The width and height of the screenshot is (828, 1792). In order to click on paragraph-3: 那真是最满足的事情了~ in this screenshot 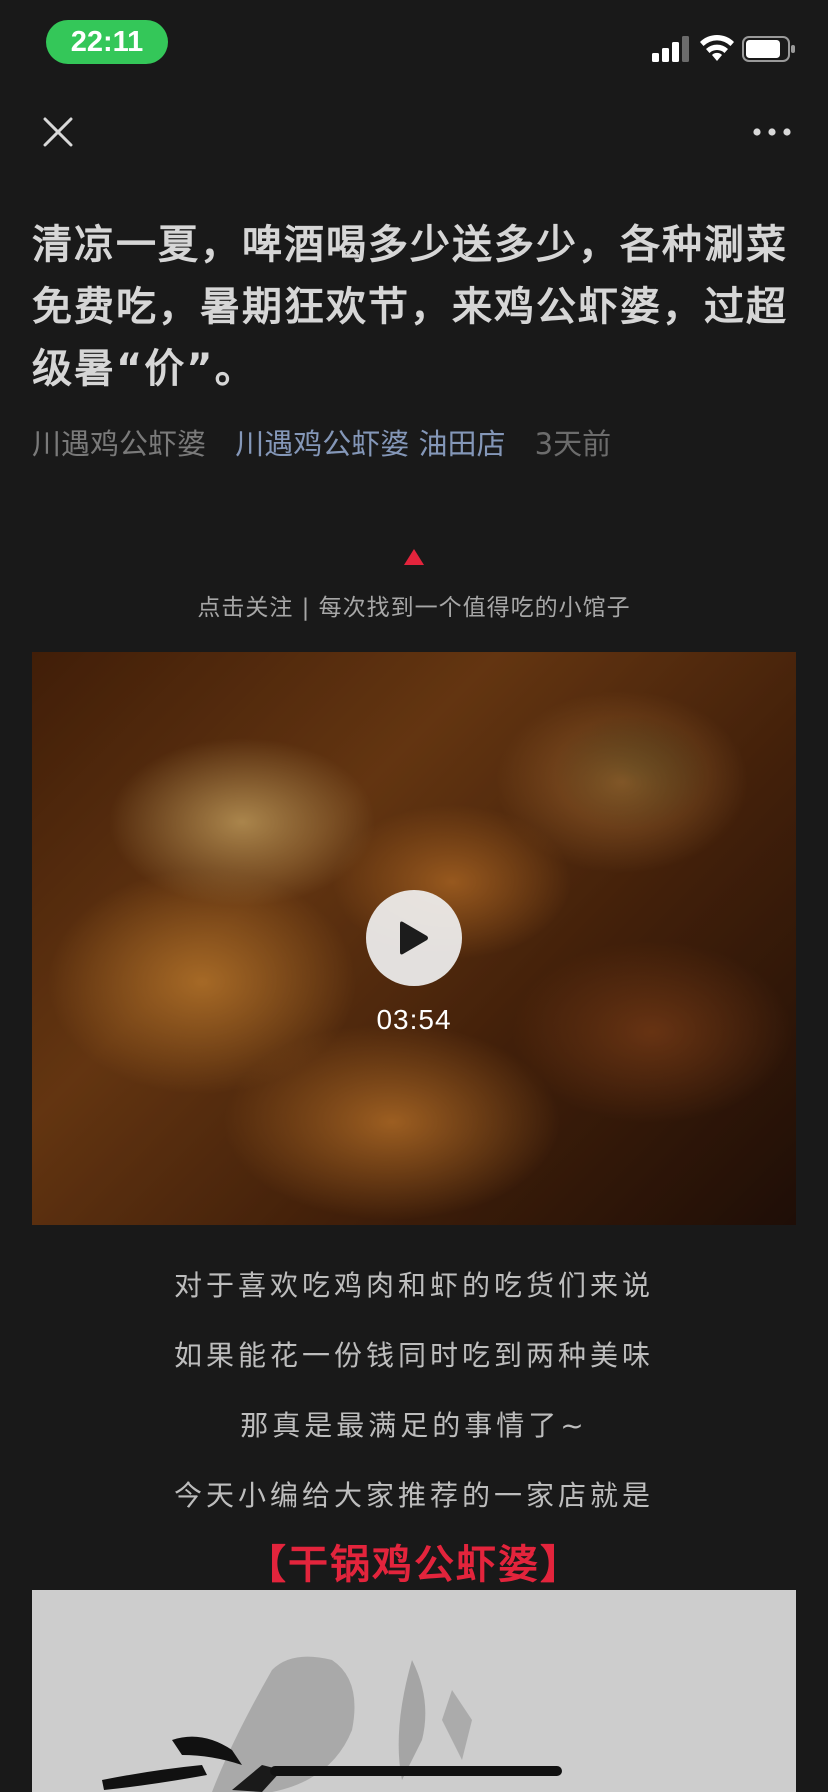, I will do `click(414, 1425)`.